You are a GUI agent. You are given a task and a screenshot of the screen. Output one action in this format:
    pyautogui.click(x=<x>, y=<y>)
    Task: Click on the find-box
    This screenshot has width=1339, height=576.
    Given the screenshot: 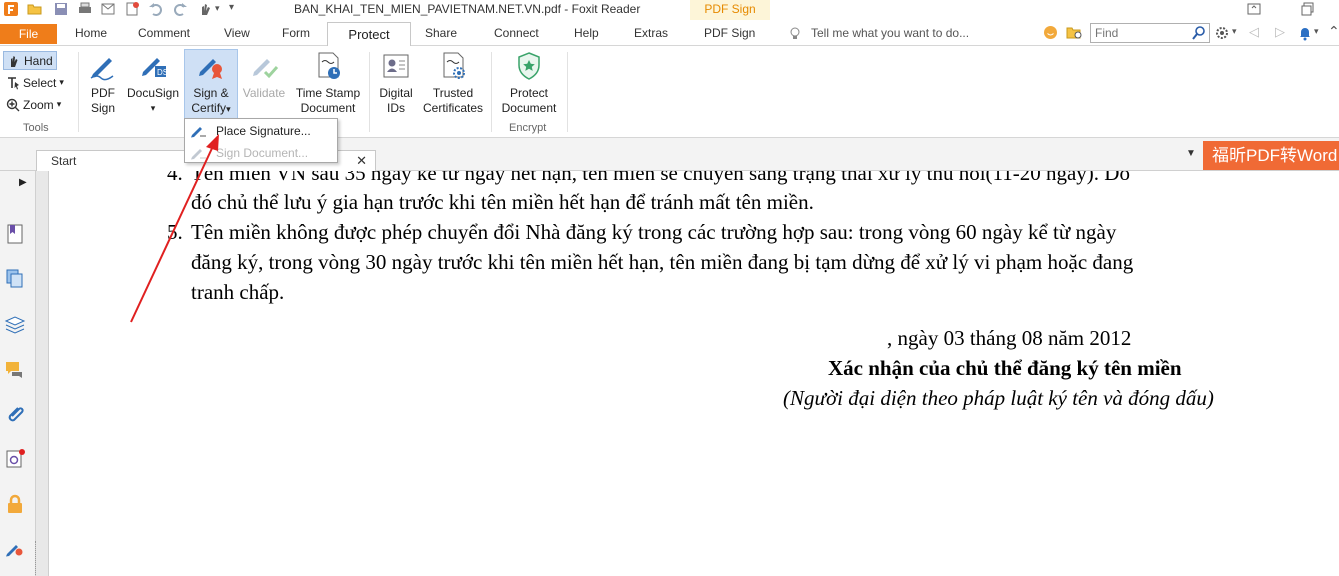 What is the action you would take?
    pyautogui.click(x=1150, y=33)
    